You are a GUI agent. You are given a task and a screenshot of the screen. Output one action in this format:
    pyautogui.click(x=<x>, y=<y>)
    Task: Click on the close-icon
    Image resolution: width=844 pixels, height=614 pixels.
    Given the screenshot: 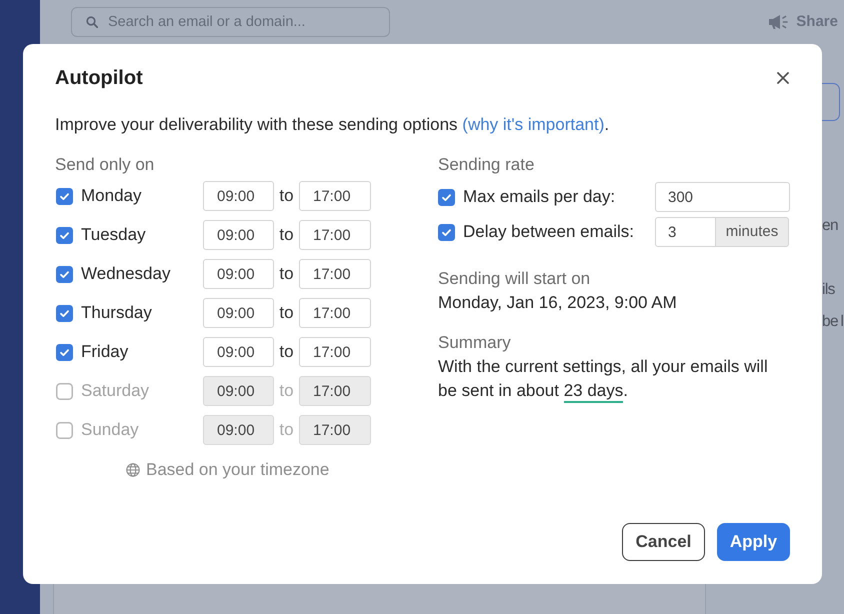 What is the action you would take?
    pyautogui.click(x=783, y=78)
    